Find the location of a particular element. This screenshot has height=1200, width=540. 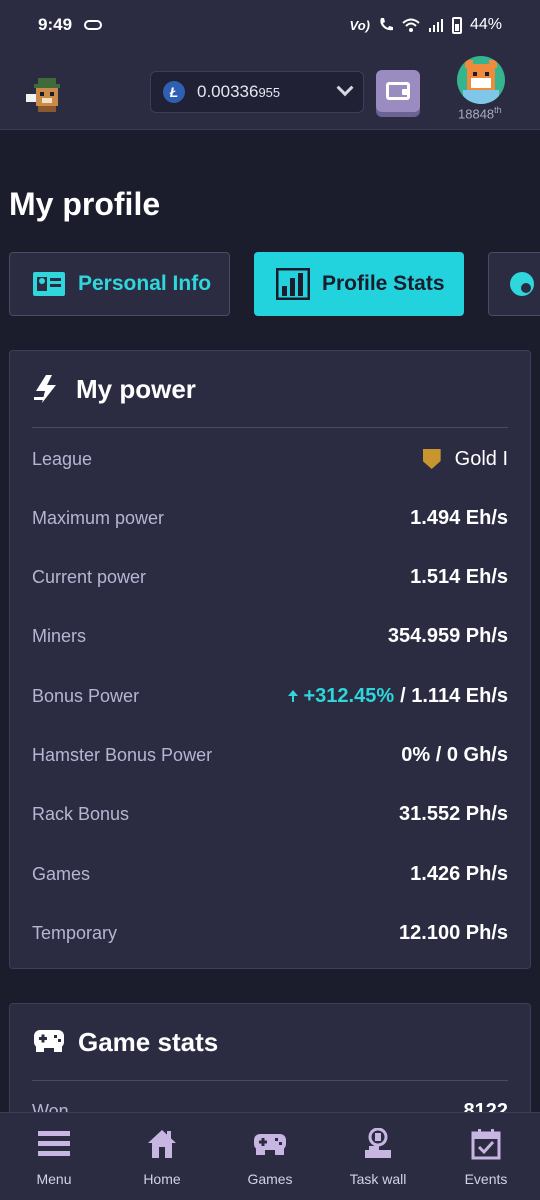

power-row-league: League Gold I is located at coordinates (270, 458).